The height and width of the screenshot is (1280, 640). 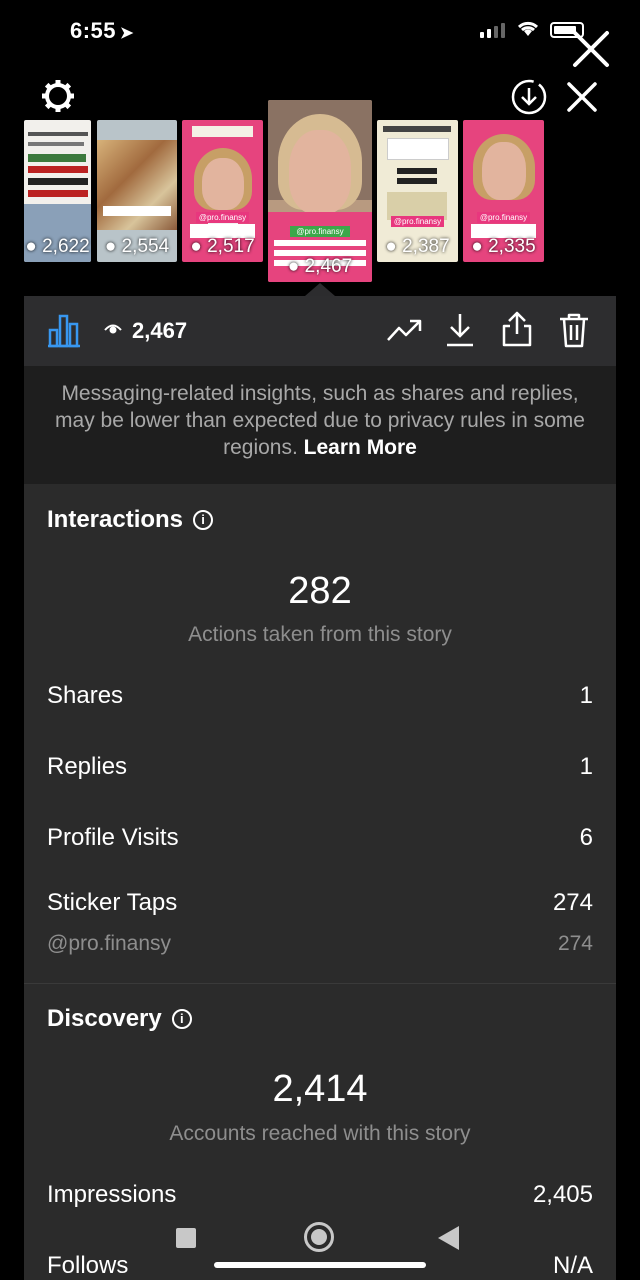 What do you see at coordinates (57, 246) in the screenshot?
I see `view-count: ● 2,622` at bounding box center [57, 246].